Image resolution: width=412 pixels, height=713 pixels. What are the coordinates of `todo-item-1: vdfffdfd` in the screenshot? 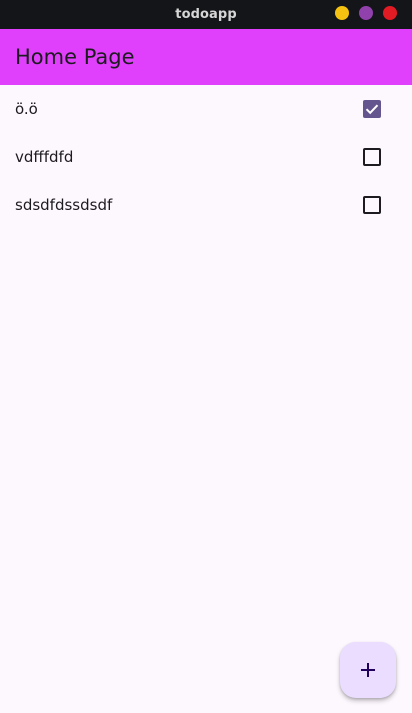 It's located at (206, 157).